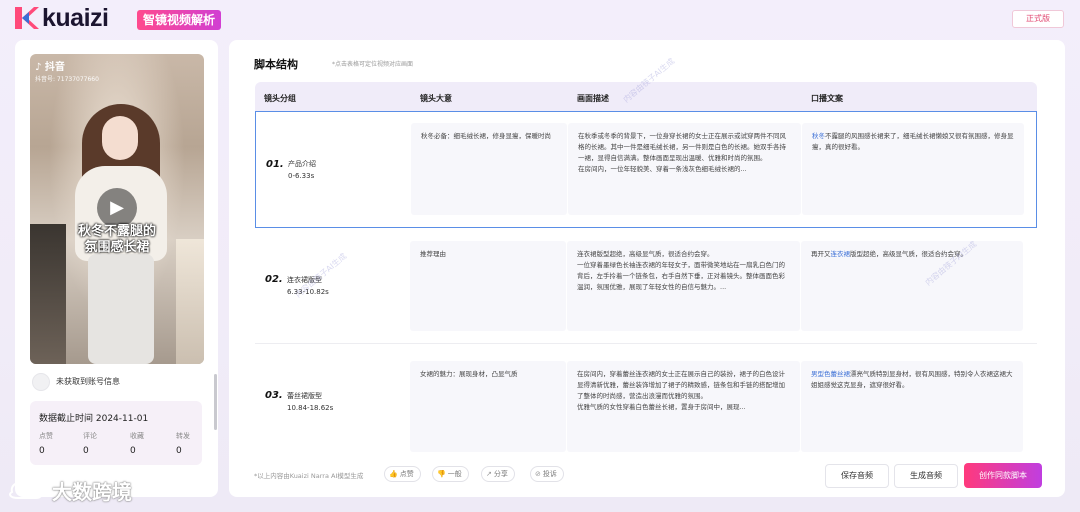  Describe the element at coordinates (450, 474) in the screenshot. I see `dislike-button: 👎 一般` at that location.